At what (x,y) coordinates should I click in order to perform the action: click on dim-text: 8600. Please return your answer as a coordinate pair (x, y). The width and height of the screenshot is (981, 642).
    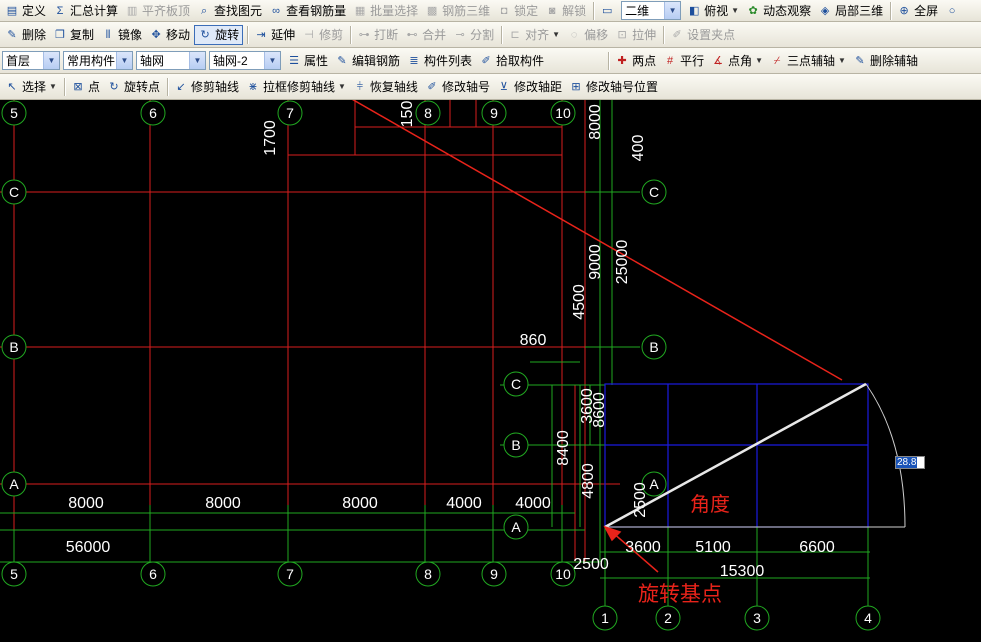
    Looking at the image, I should click on (599, 410).